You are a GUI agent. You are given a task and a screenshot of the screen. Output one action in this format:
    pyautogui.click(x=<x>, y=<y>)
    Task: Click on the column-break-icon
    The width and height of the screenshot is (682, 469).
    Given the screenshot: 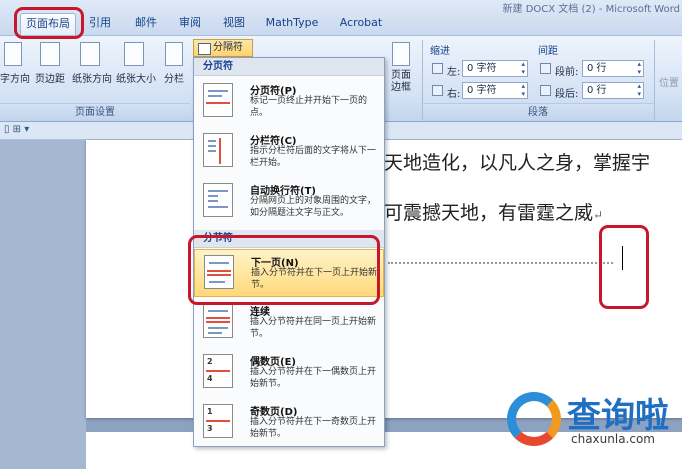 What is the action you would take?
    pyautogui.click(x=218, y=150)
    